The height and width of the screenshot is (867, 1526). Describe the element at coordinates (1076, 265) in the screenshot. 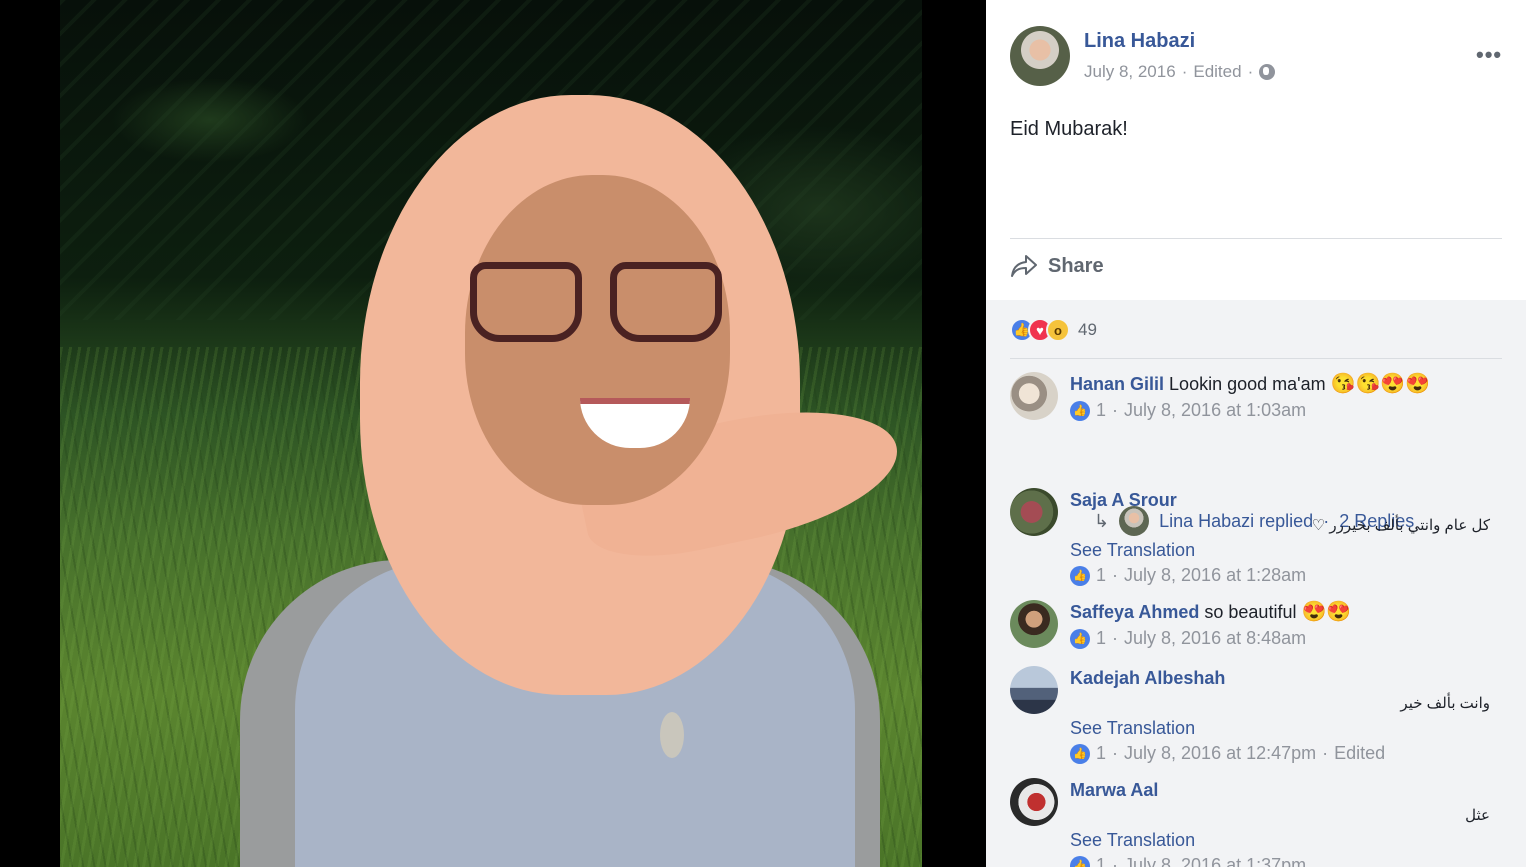

I see `share-label: Share` at that location.